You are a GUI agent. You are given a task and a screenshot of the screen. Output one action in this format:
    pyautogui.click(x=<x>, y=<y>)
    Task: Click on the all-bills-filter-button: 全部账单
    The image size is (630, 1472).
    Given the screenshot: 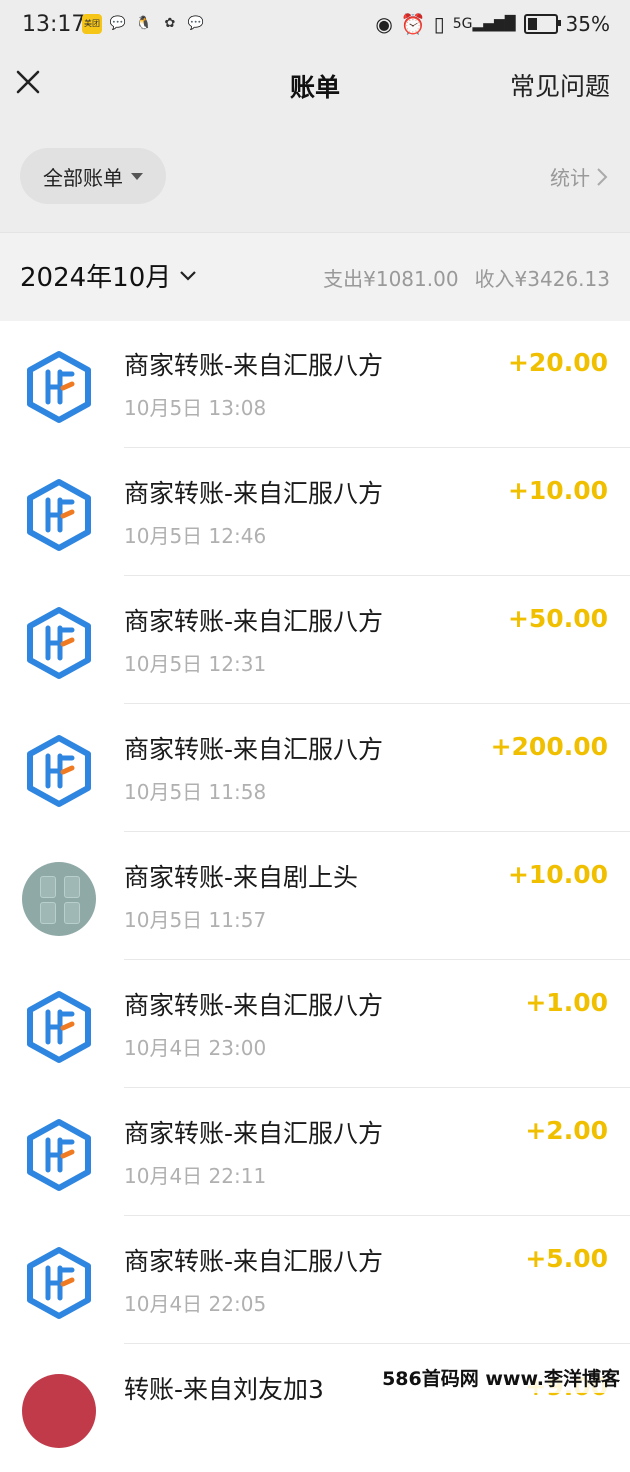 What is the action you would take?
    pyautogui.click(x=93, y=176)
    